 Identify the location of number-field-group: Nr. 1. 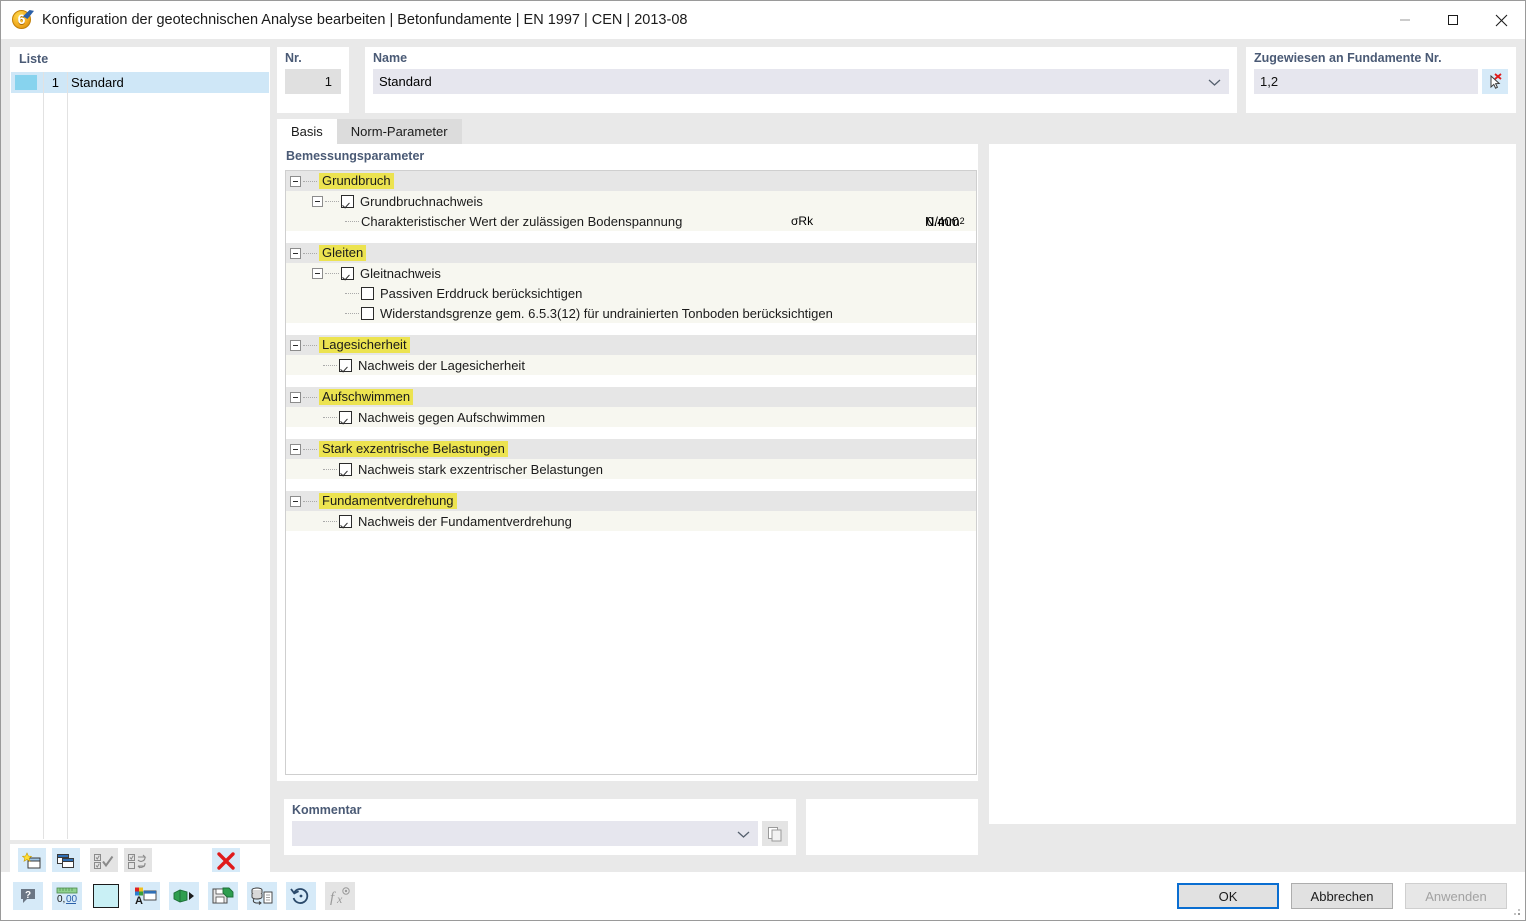
(313, 80).